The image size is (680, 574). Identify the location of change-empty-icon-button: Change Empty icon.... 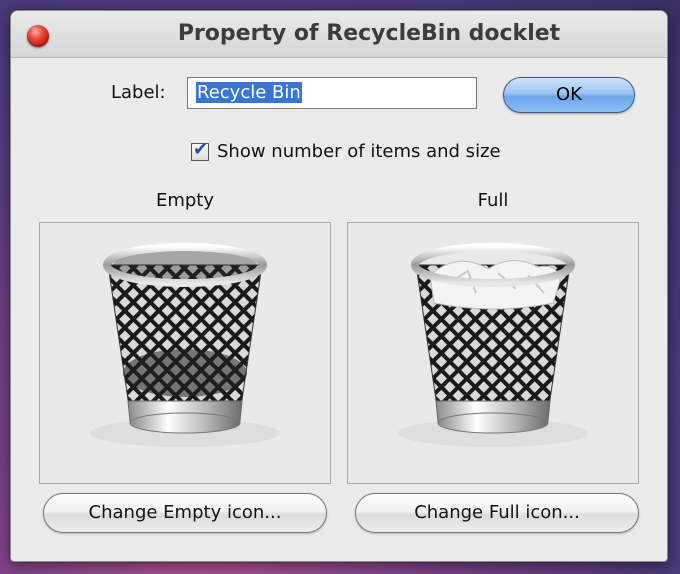
(185, 513).